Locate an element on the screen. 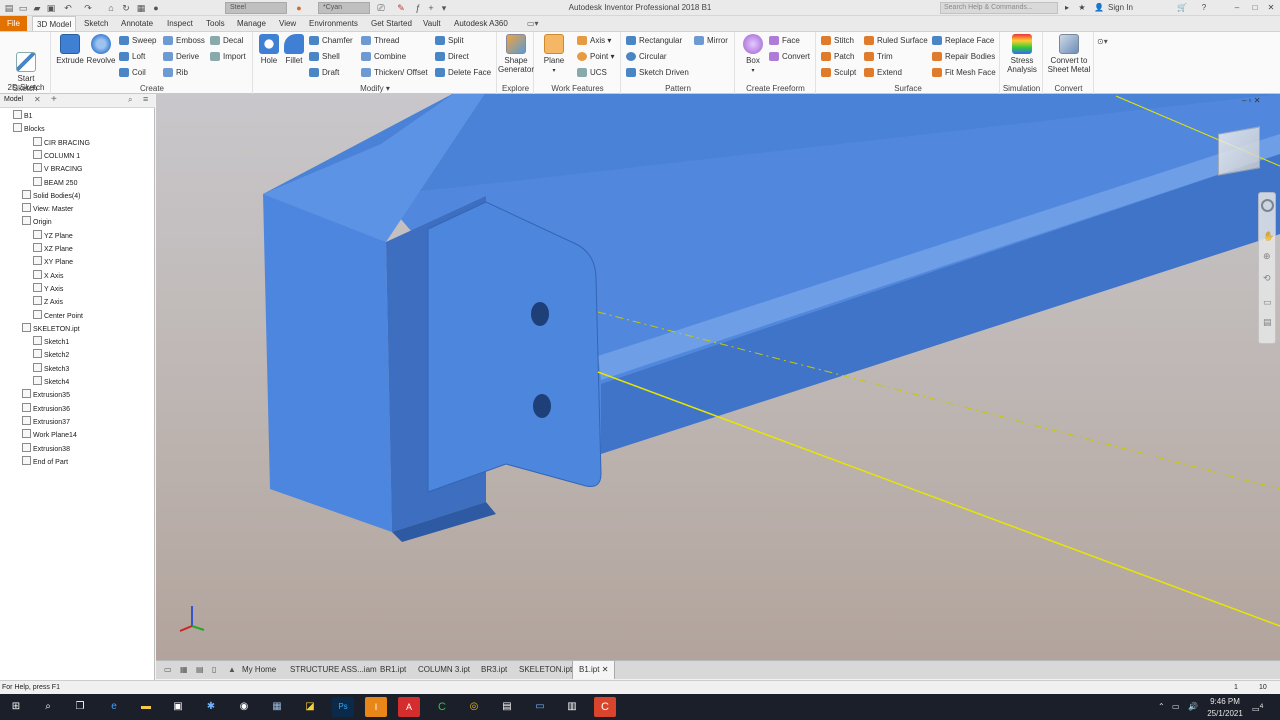  replace-face-button: Replace Face is located at coordinates (963, 40).